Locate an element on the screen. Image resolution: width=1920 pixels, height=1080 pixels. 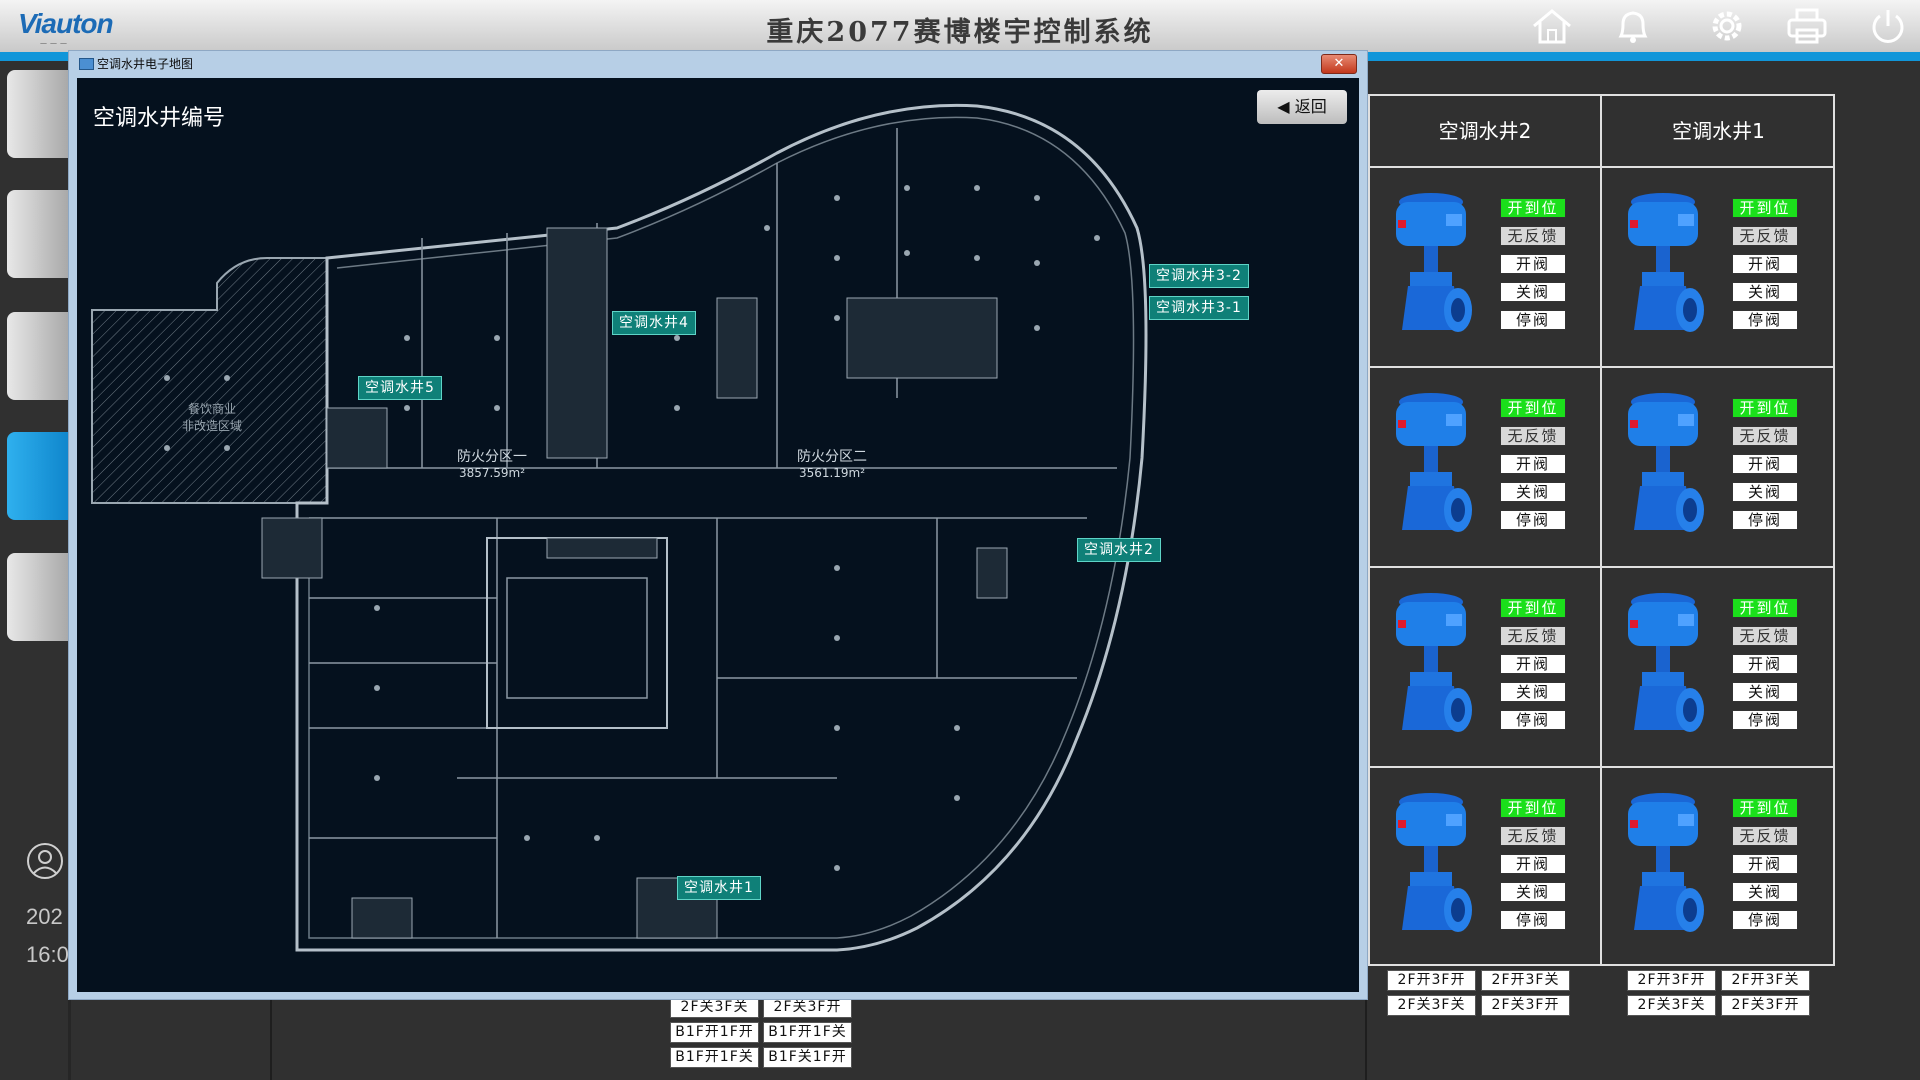
well-tag-3-1: 空调水井3-1 is located at coordinates (1199, 308).